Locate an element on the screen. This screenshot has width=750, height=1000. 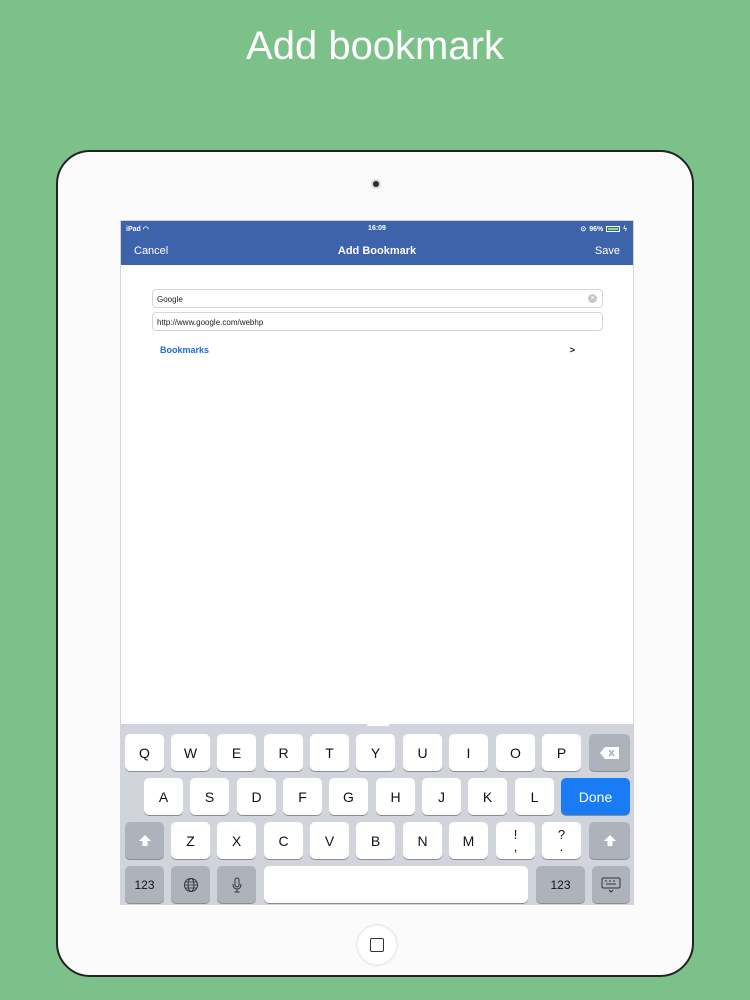
key-b: B is located at coordinates (375, 840).